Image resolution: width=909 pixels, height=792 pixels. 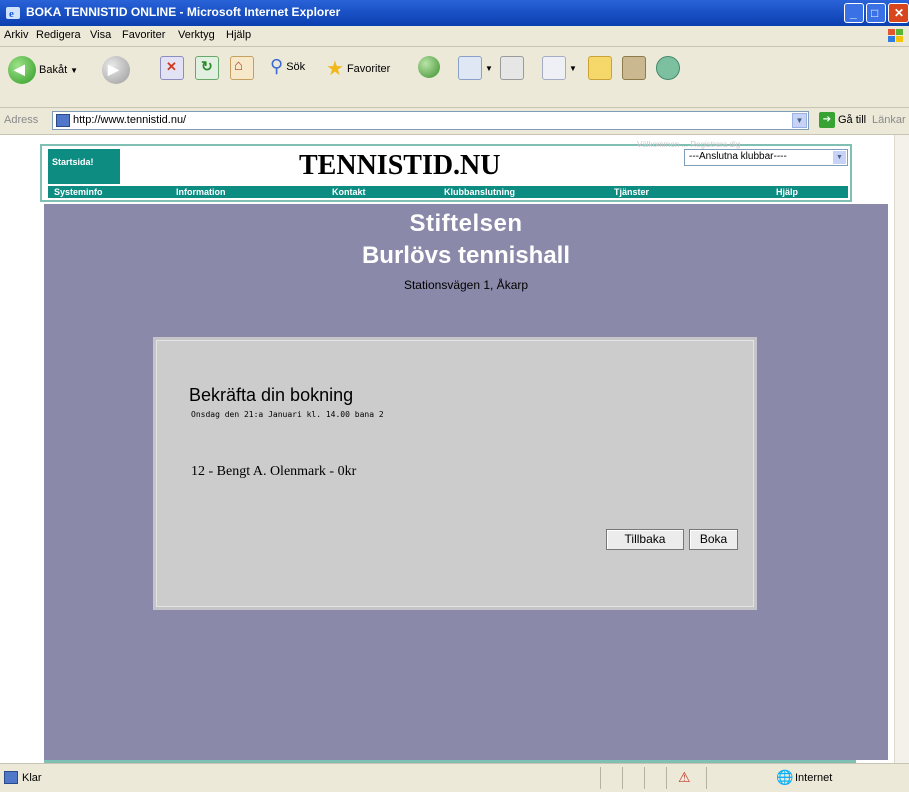 What do you see at coordinates (349, 192) in the screenshot?
I see `nav-kontakt: Kontakt` at bounding box center [349, 192].